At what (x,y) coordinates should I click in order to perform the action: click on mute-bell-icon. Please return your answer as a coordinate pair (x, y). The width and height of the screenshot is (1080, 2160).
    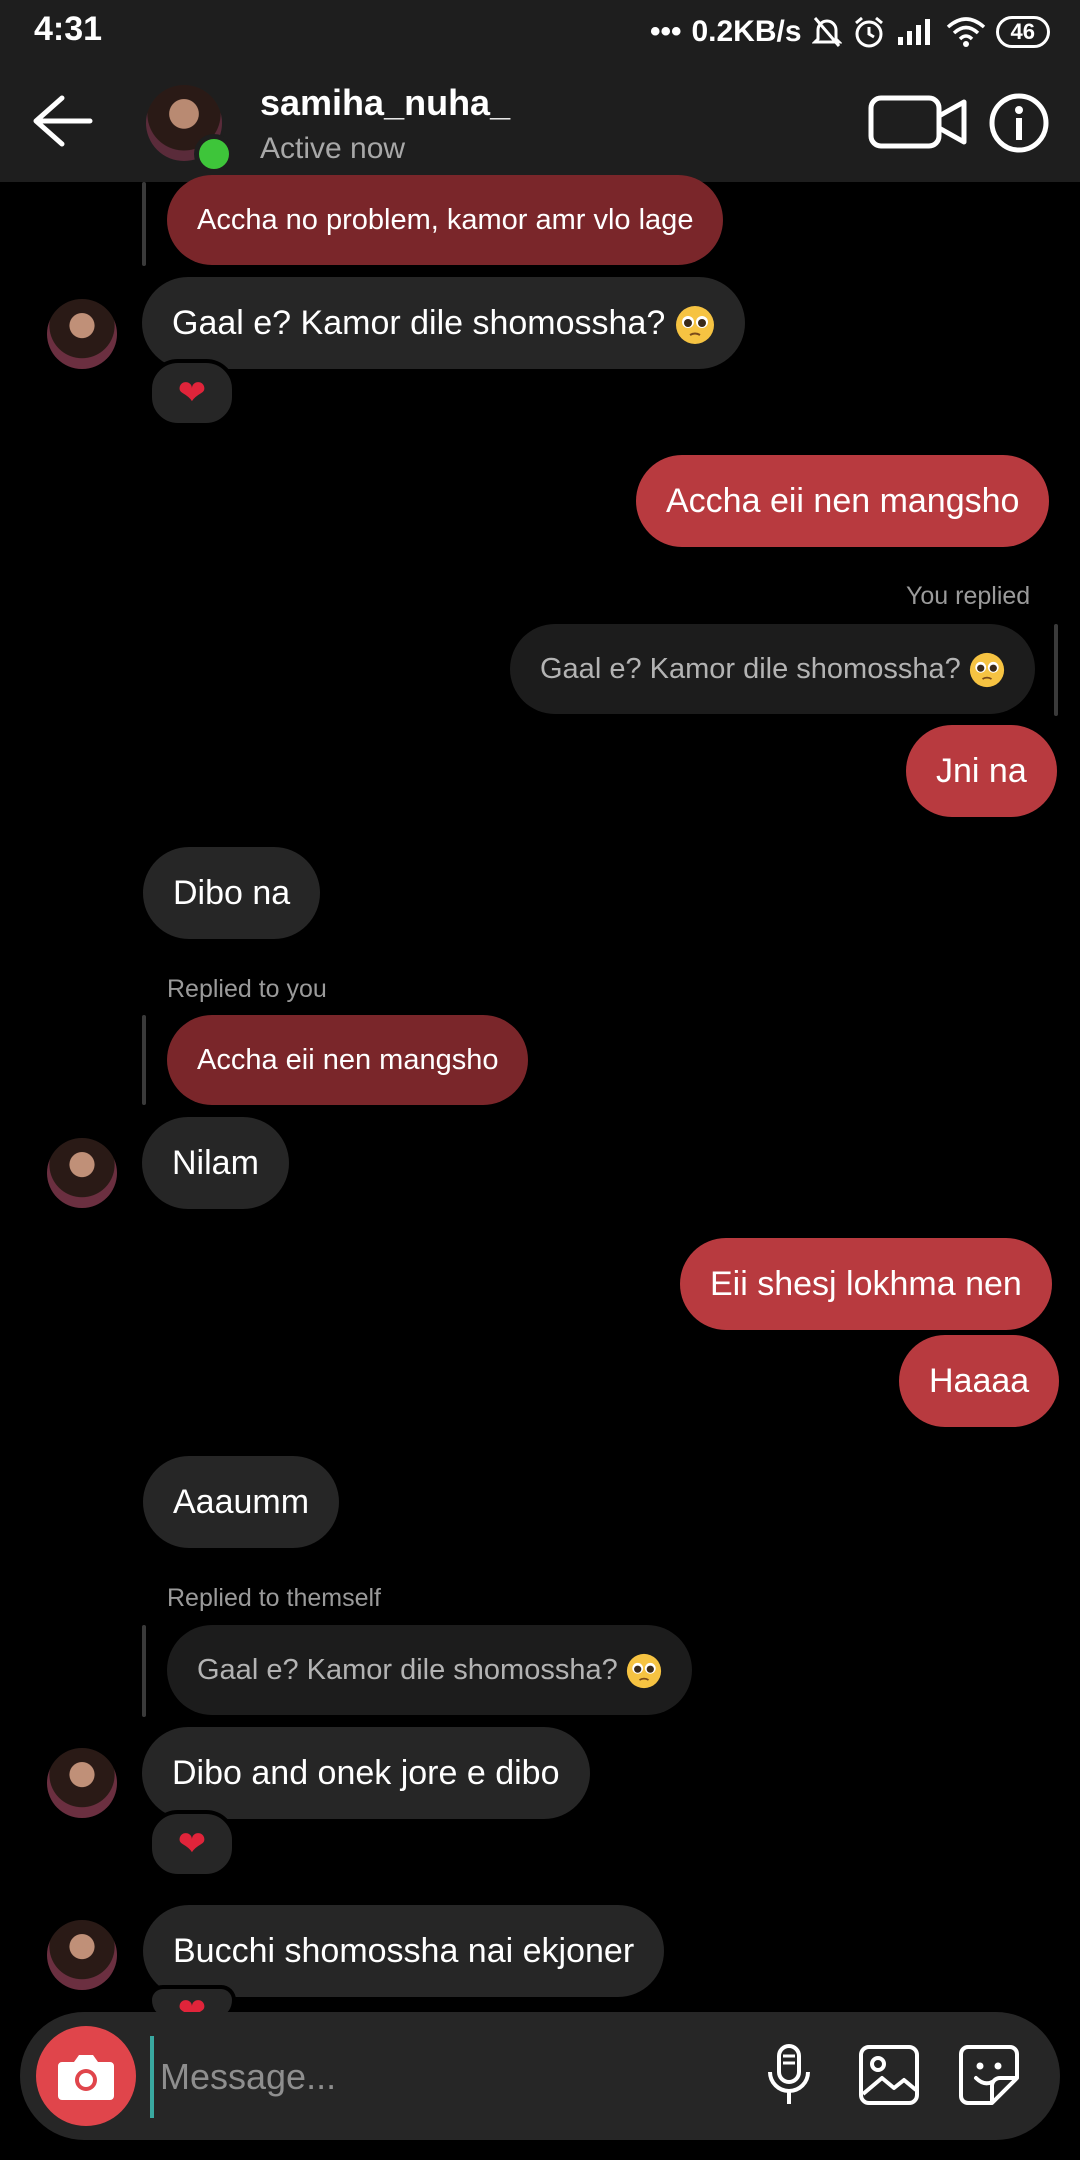
    Looking at the image, I should click on (826, 32).